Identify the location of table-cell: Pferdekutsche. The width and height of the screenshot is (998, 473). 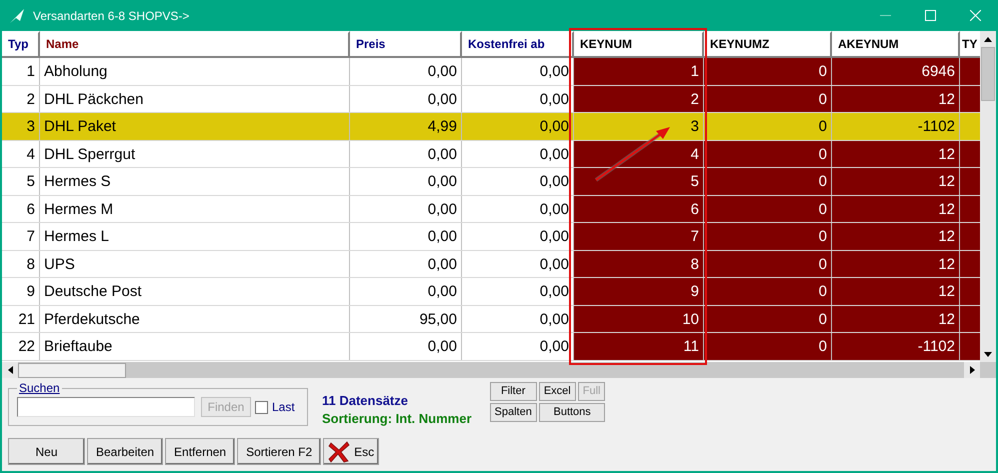
(195, 319).